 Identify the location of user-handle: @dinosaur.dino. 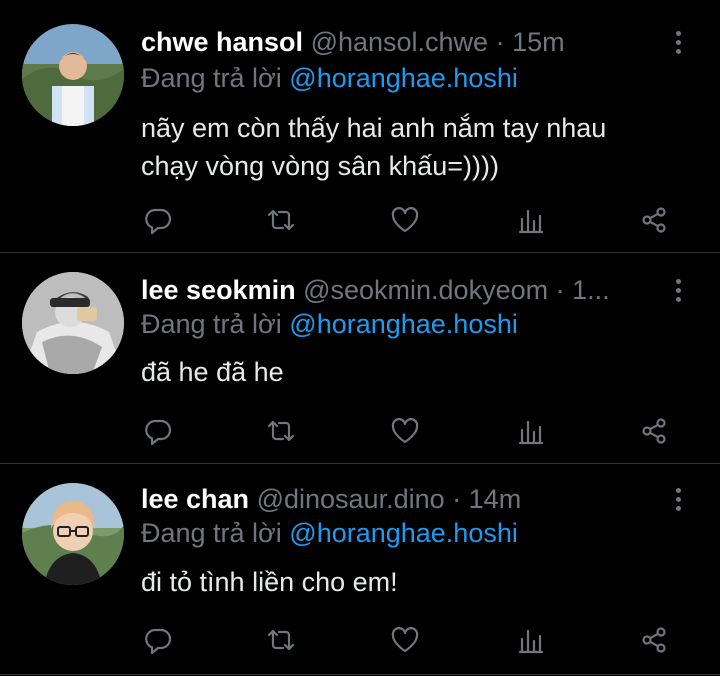
(351, 499).